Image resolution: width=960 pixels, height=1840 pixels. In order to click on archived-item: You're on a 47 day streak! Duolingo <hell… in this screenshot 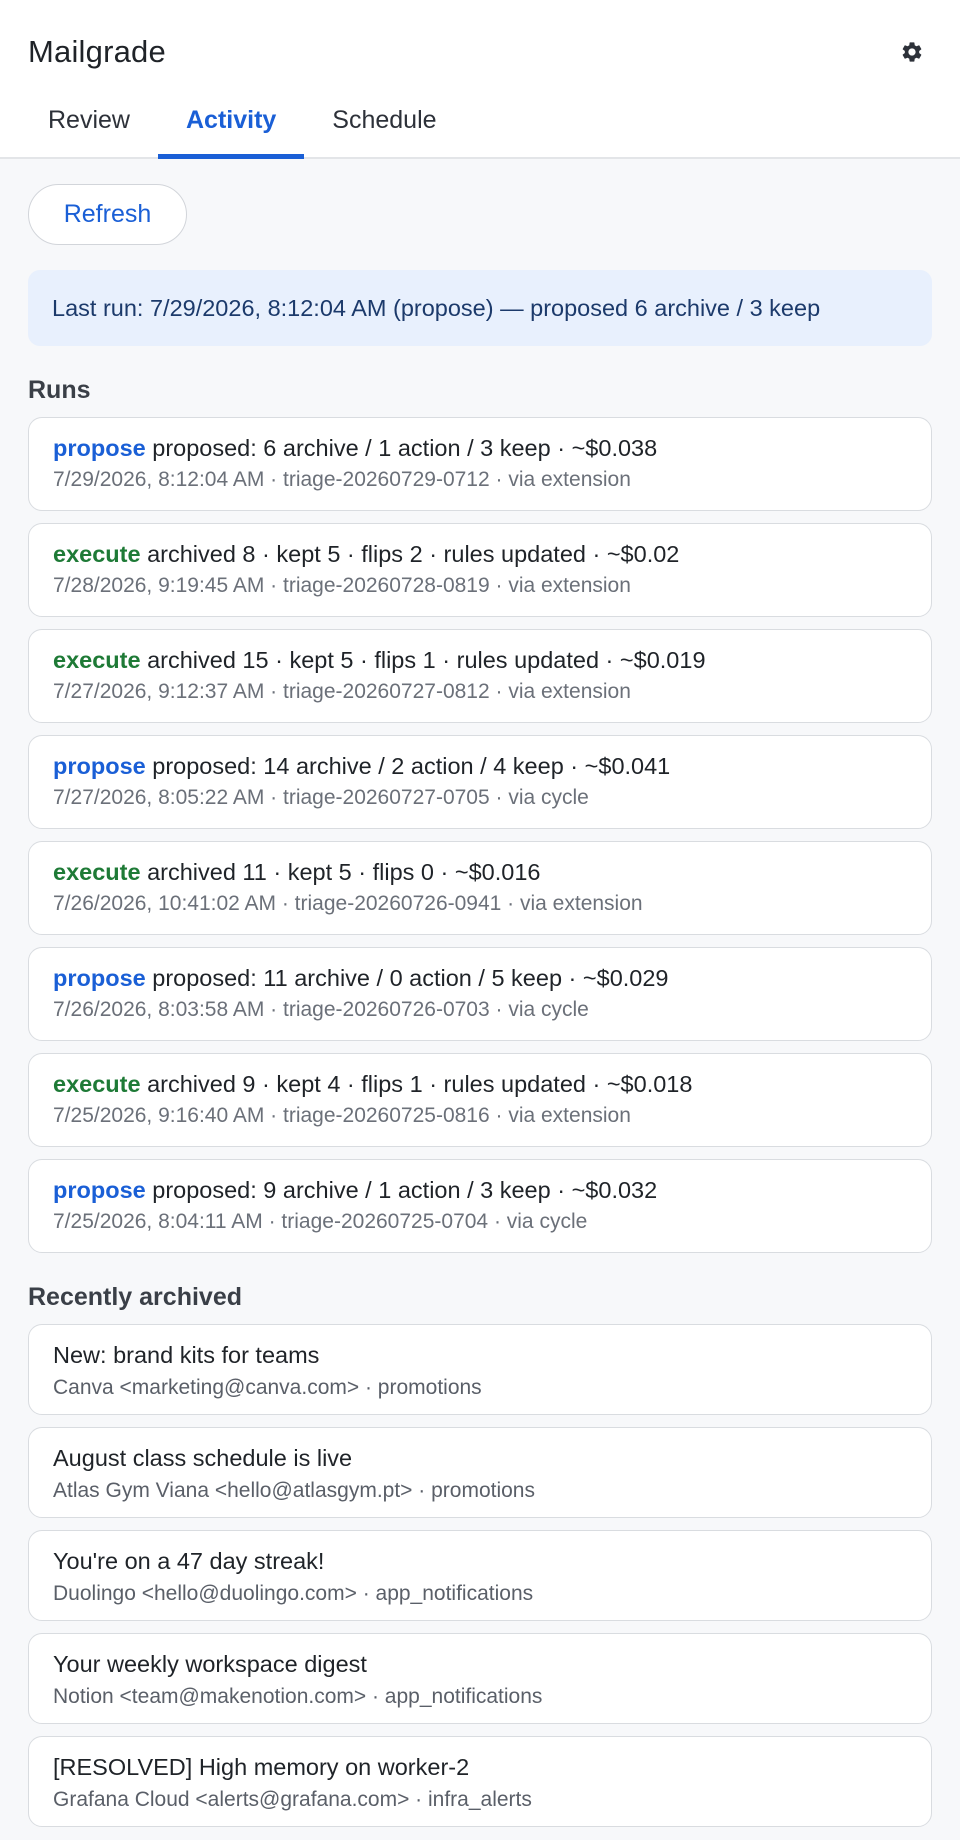, I will do `click(480, 1575)`.